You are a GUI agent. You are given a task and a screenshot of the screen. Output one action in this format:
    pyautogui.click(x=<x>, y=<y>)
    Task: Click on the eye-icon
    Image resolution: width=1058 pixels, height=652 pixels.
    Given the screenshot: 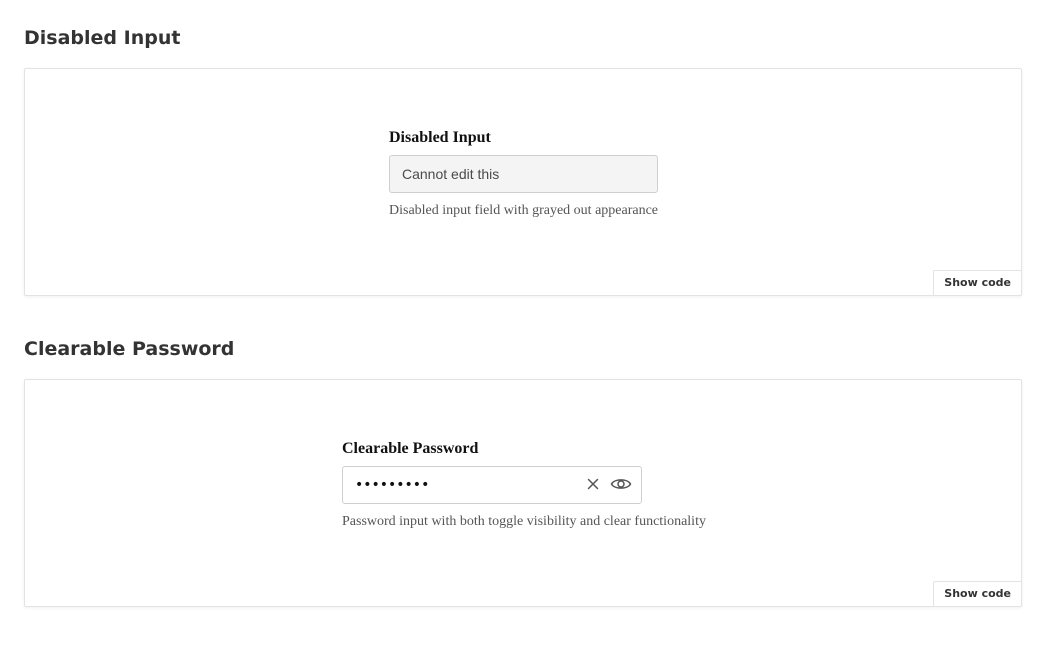 What is the action you would take?
    pyautogui.click(x=621, y=485)
    